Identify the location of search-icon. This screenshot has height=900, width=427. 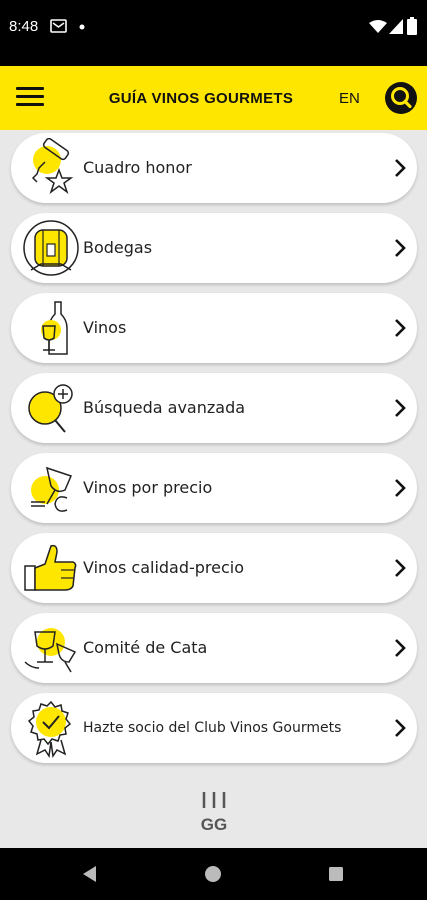
(401, 98).